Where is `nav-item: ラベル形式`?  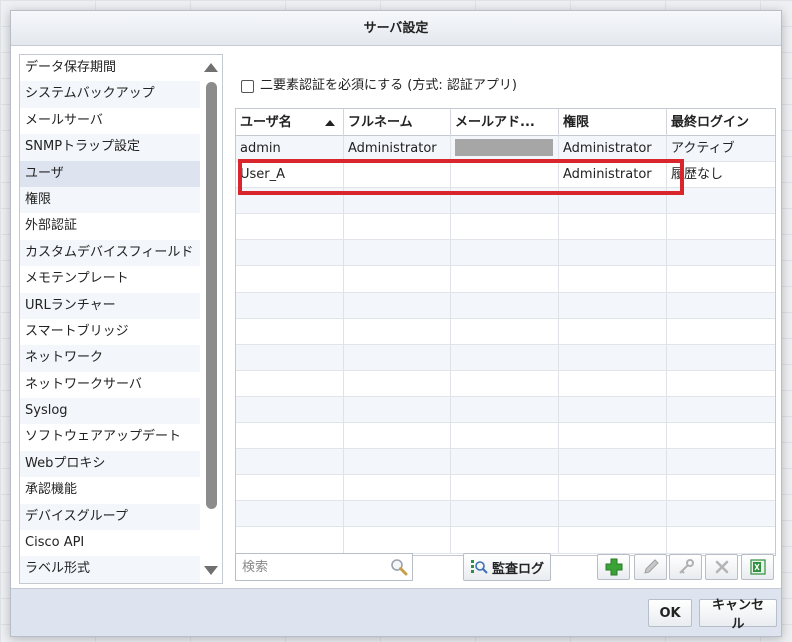 nav-item: ラベル形式 is located at coordinates (110, 569).